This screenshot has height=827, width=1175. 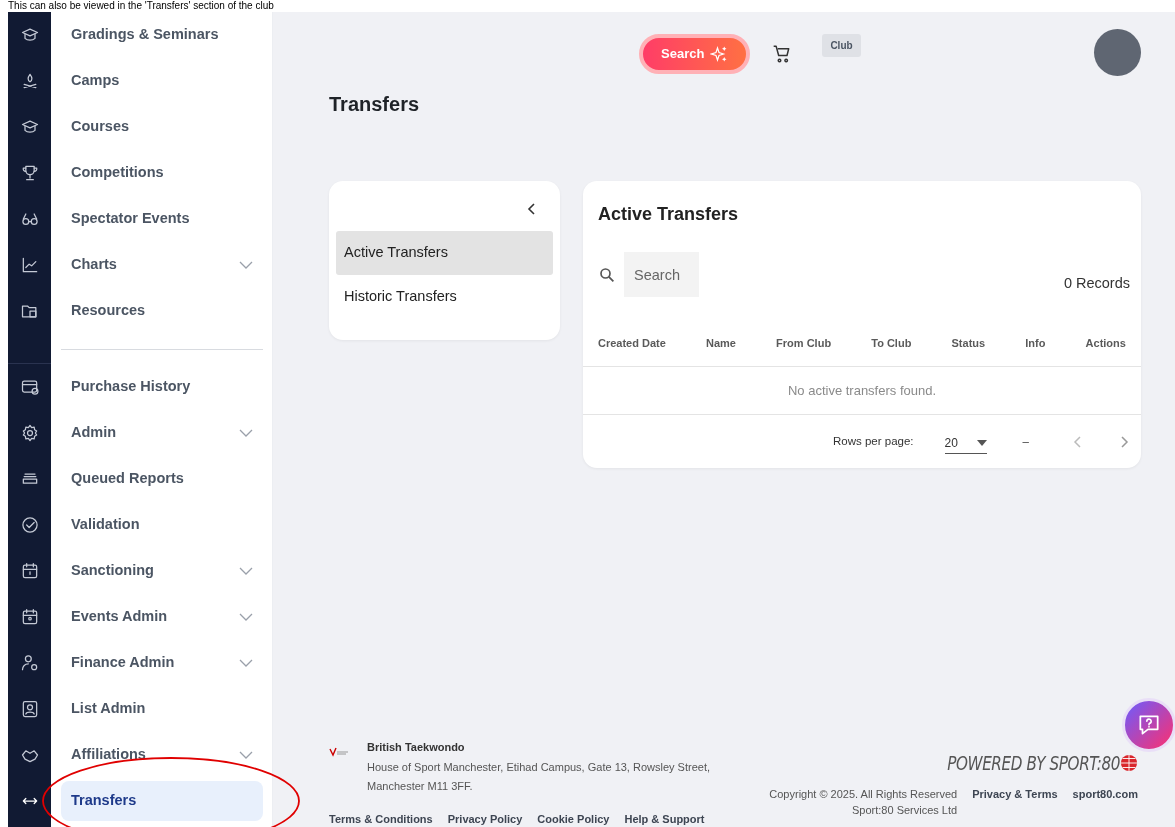 I want to click on column-header: Name, so click(x=721, y=343).